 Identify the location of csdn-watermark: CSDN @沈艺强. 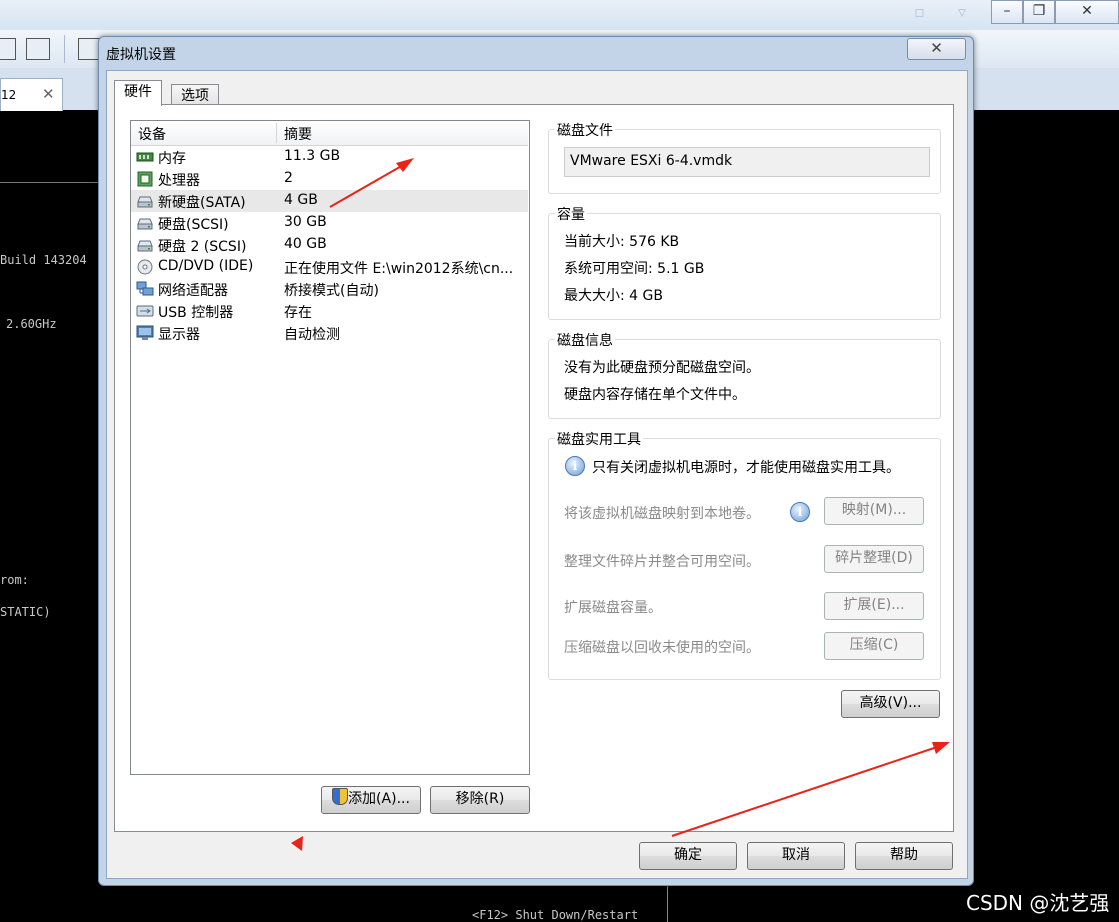
(1038, 903).